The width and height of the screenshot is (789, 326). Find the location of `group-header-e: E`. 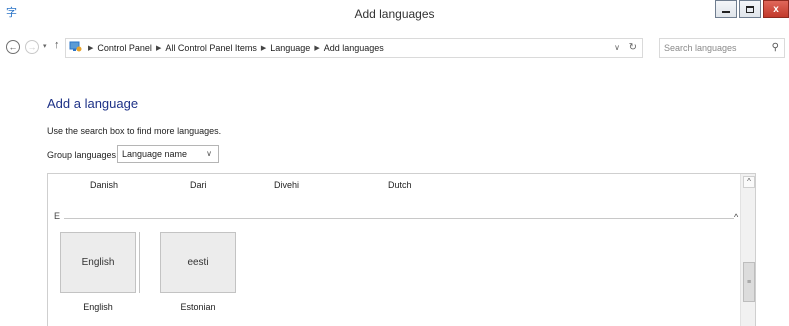

group-header-e: E is located at coordinates (57, 216).